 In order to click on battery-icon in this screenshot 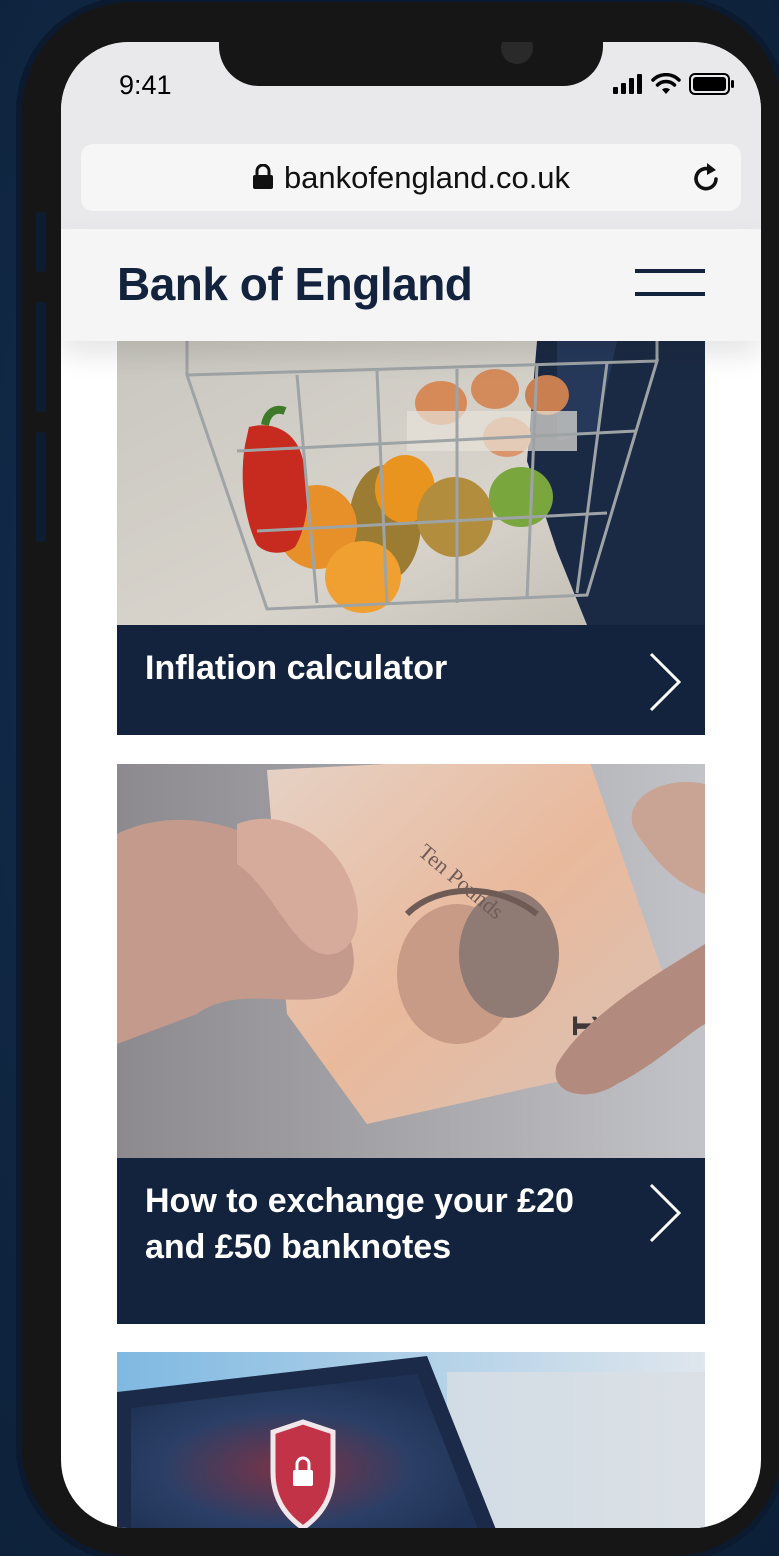, I will do `click(711, 84)`.